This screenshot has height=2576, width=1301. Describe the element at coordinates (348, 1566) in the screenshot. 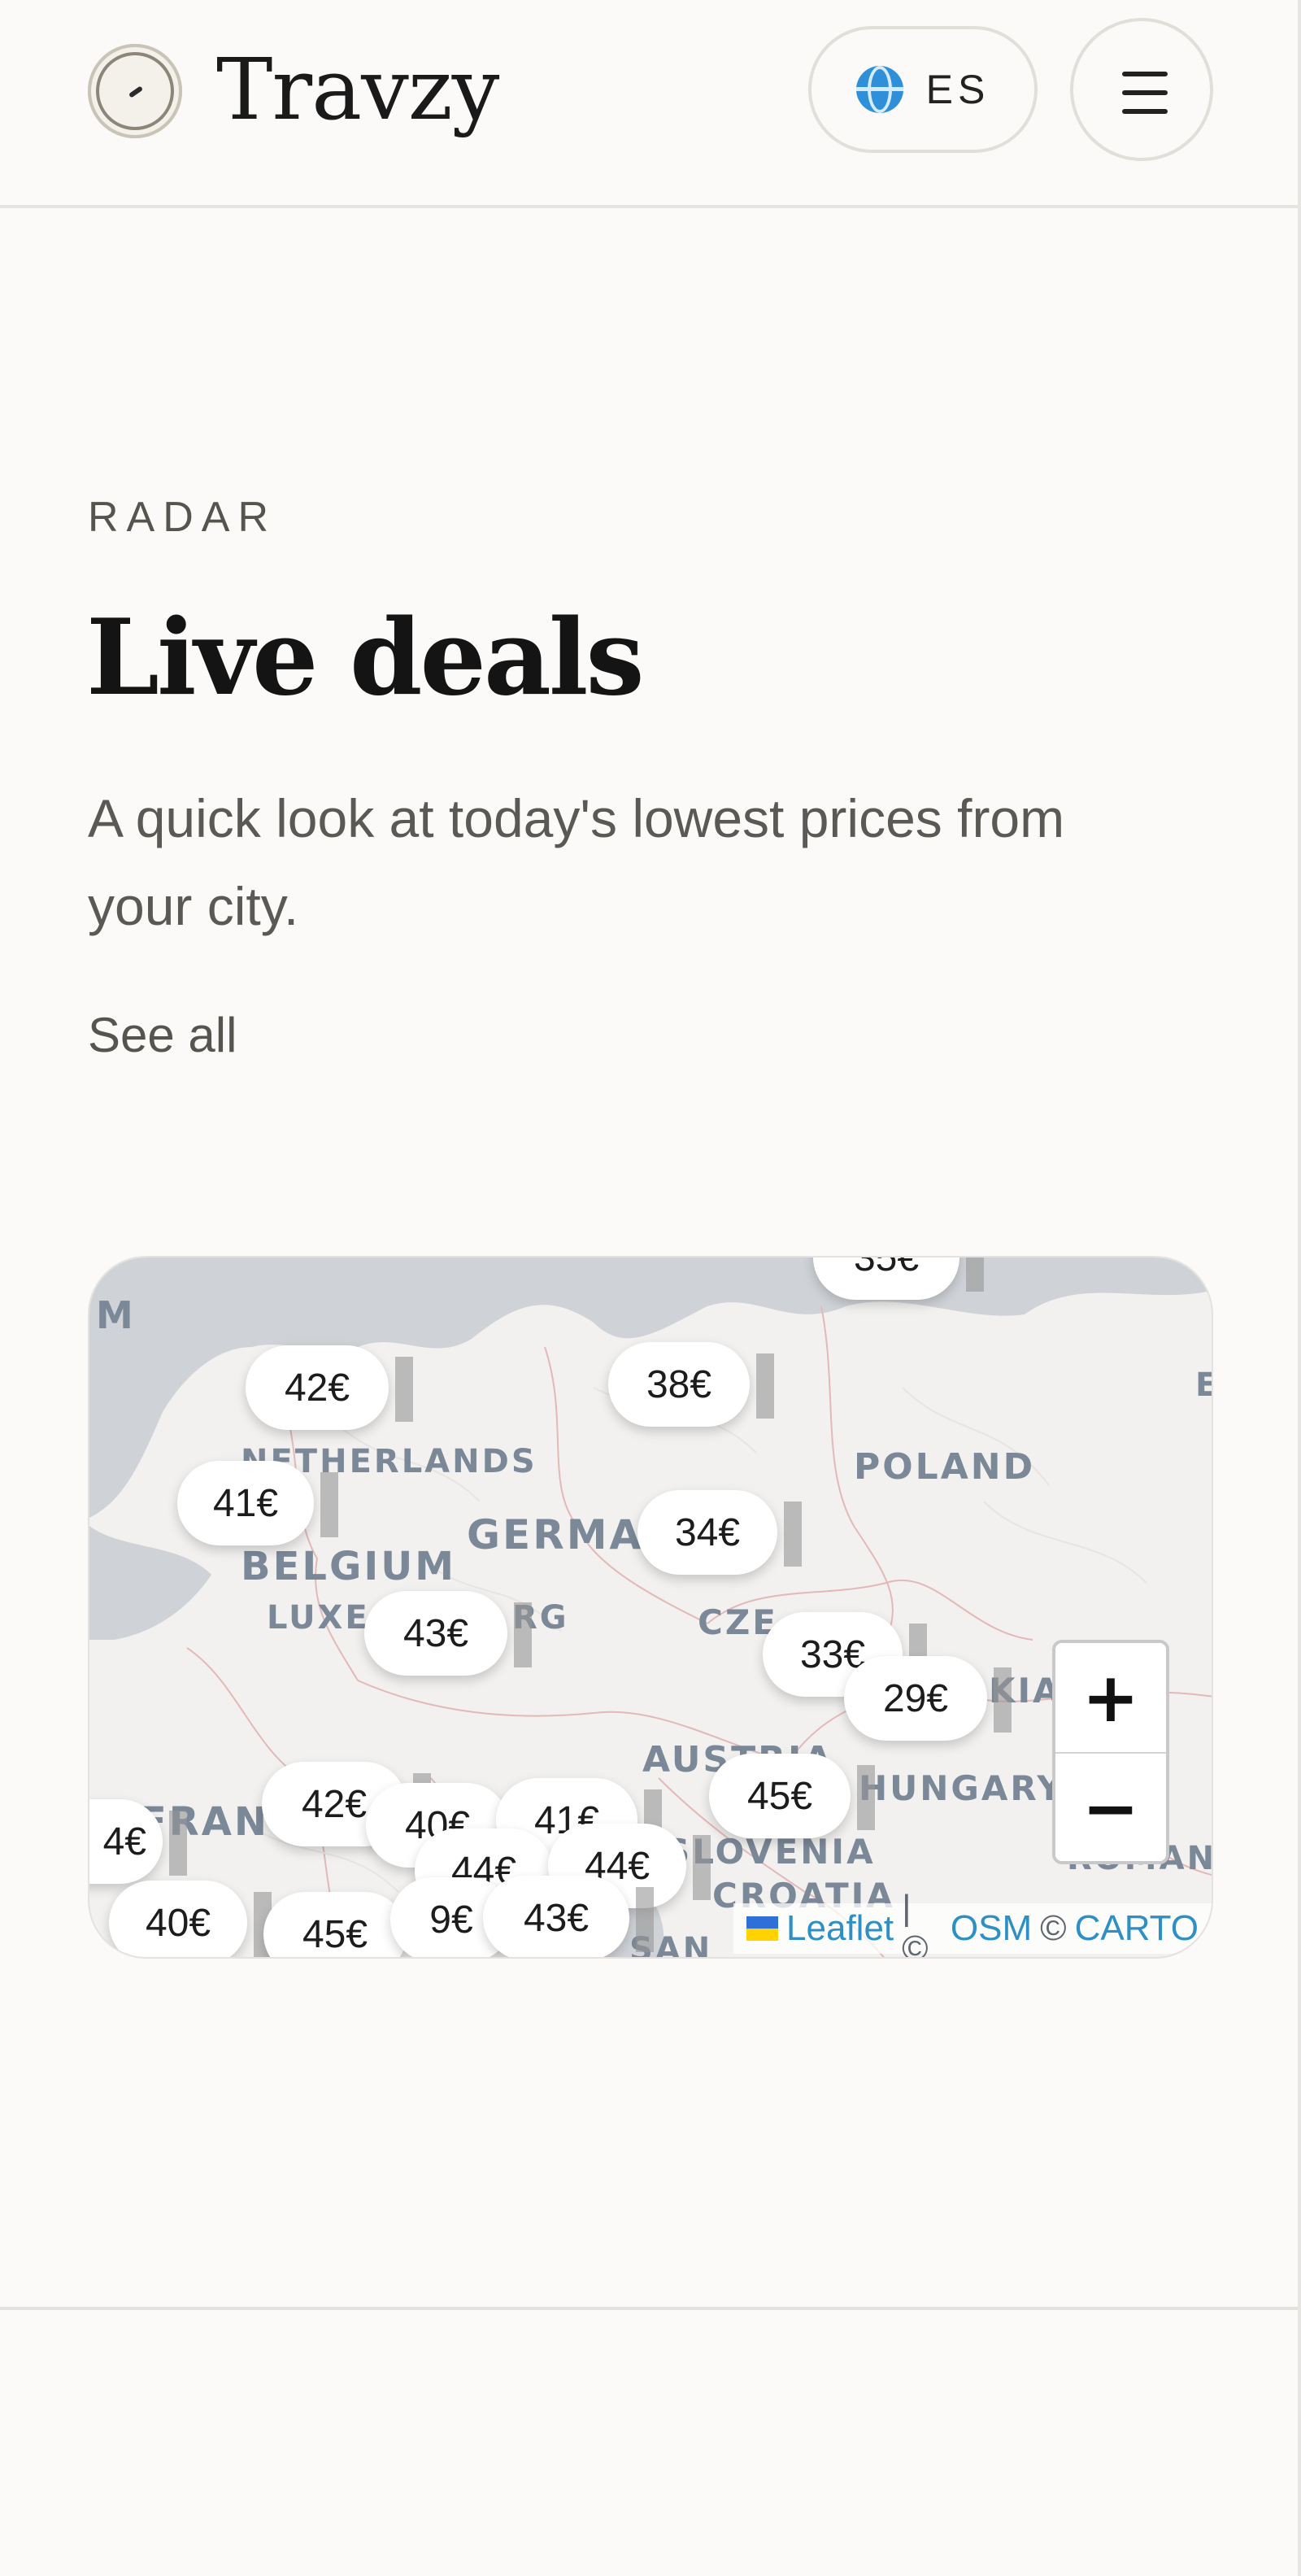

I see `country-label: BELGIUM` at that location.